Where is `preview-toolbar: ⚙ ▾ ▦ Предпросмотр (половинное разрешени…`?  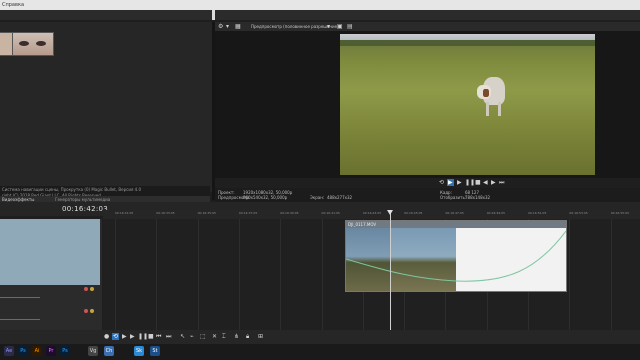 preview-toolbar: ⚙ ▾ ▦ Предпросмотр (половинное разрешени… is located at coordinates (427, 26).